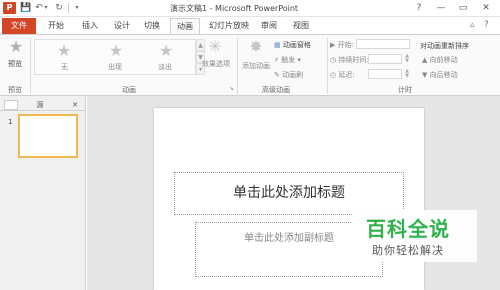 This screenshot has height=290, width=500. Describe the element at coordinates (408, 229) in the screenshot. I see `watermark-title: 百科全说` at that location.